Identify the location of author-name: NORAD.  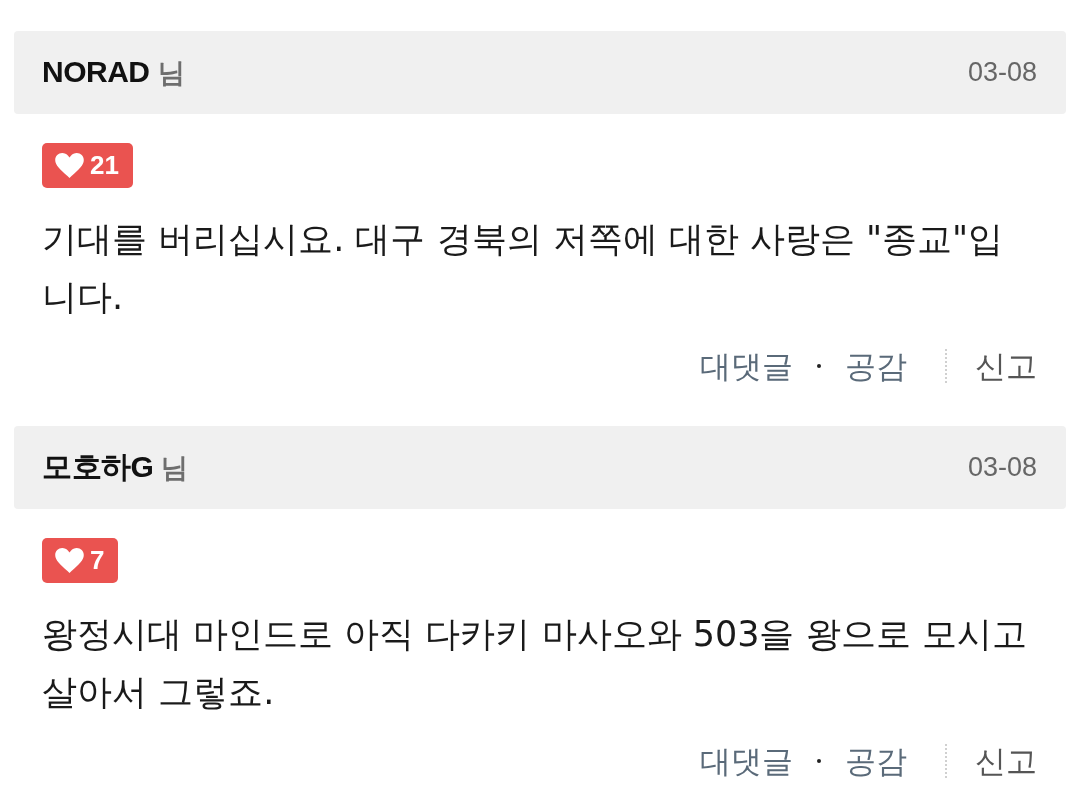
(96, 71).